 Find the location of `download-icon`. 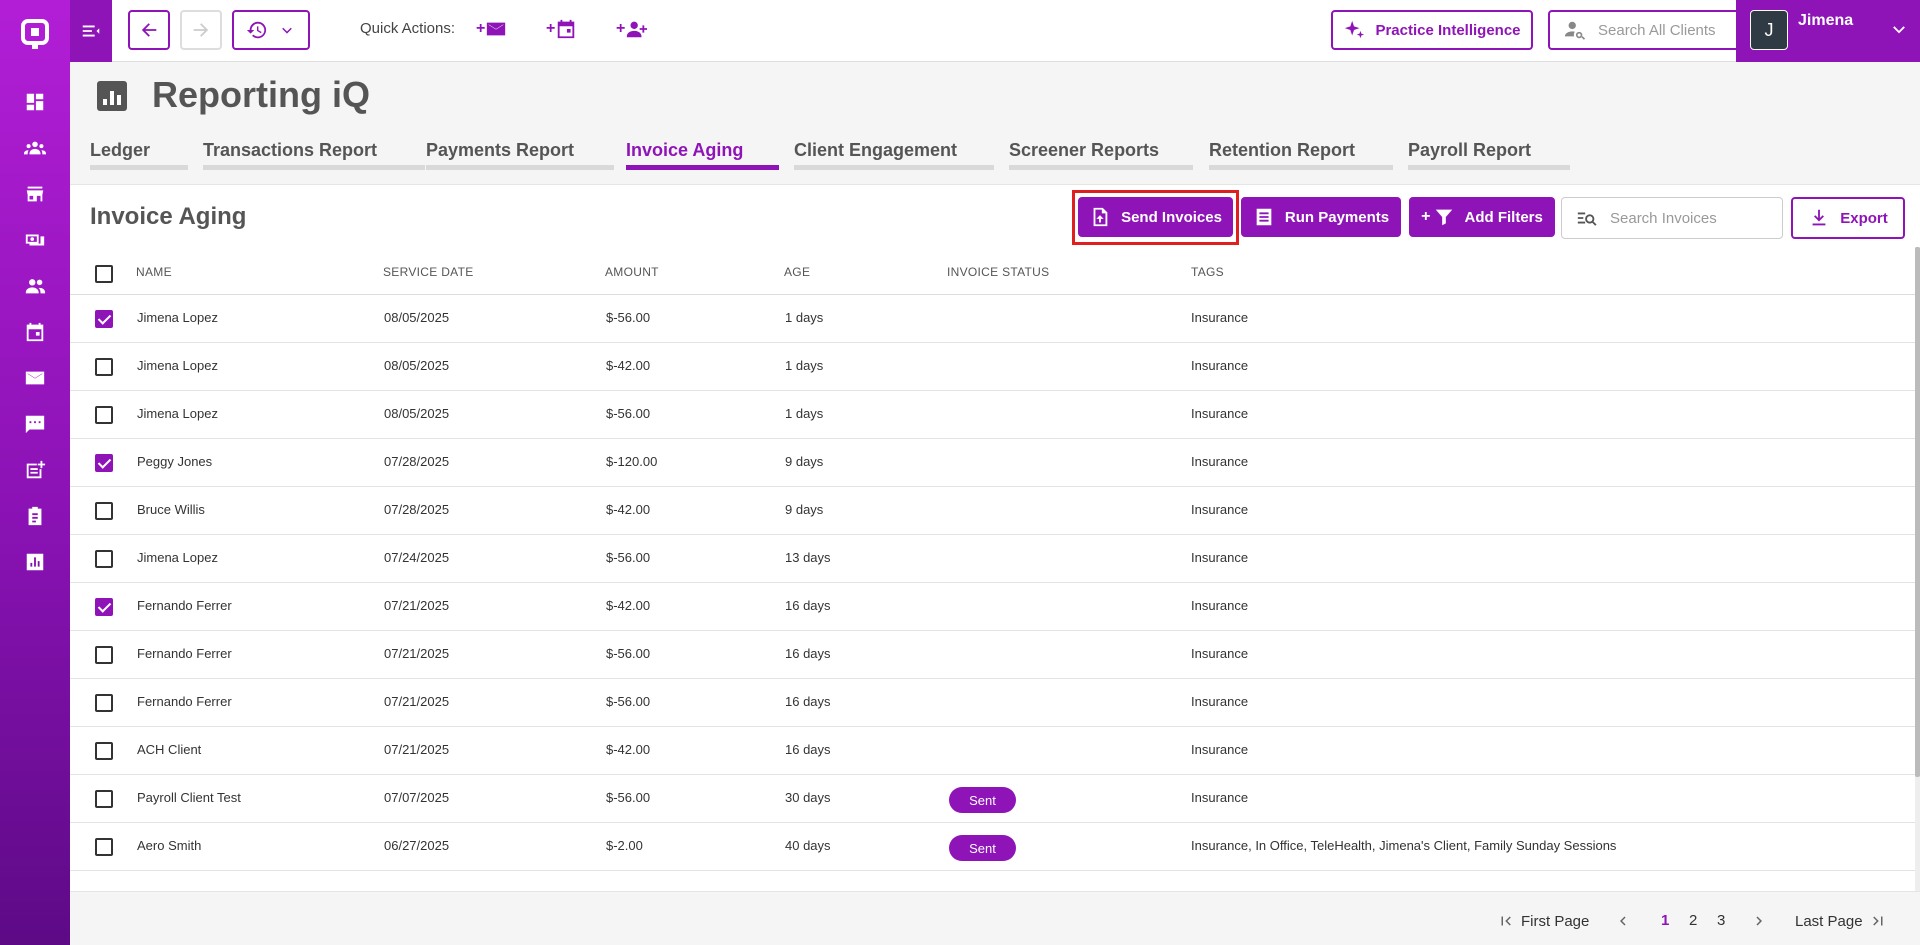

download-icon is located at coordinates (1819, 217).